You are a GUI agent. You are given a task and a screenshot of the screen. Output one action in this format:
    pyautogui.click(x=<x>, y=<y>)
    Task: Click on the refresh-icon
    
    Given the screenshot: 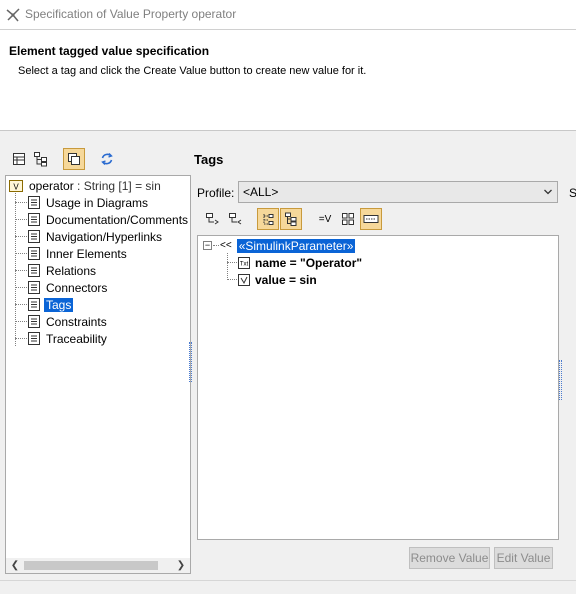 What is the action you would take?
    pyautogui.click(x=107, y=159)
    